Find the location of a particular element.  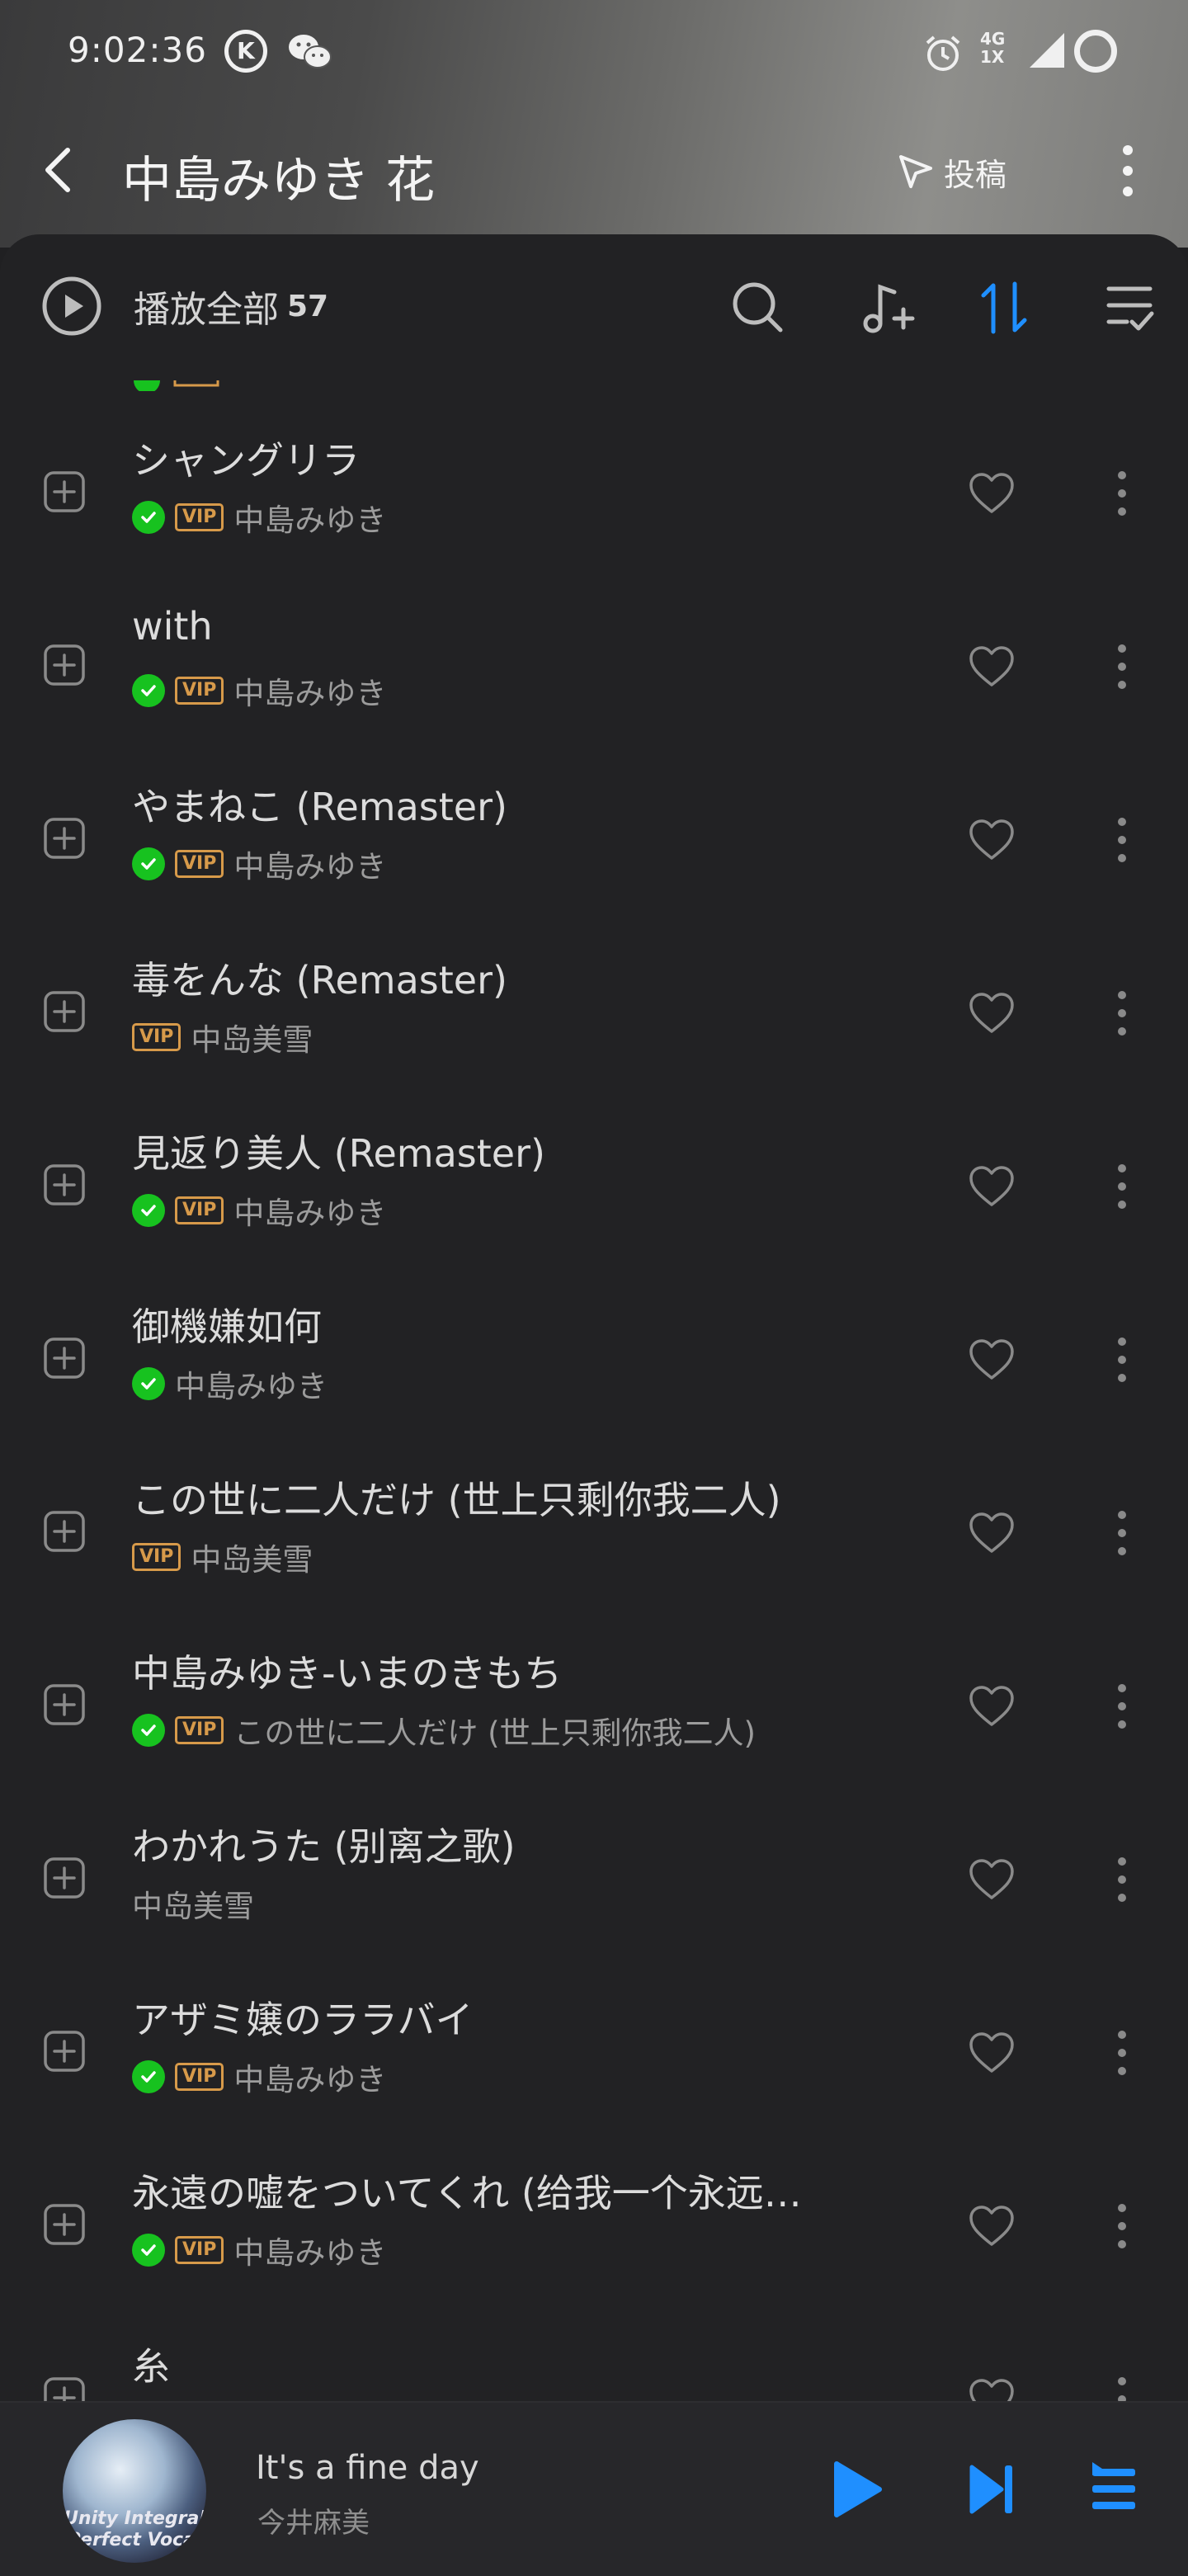

song-row: 御機嫌如何中島みゆき is located at coordinates (594, 1360).